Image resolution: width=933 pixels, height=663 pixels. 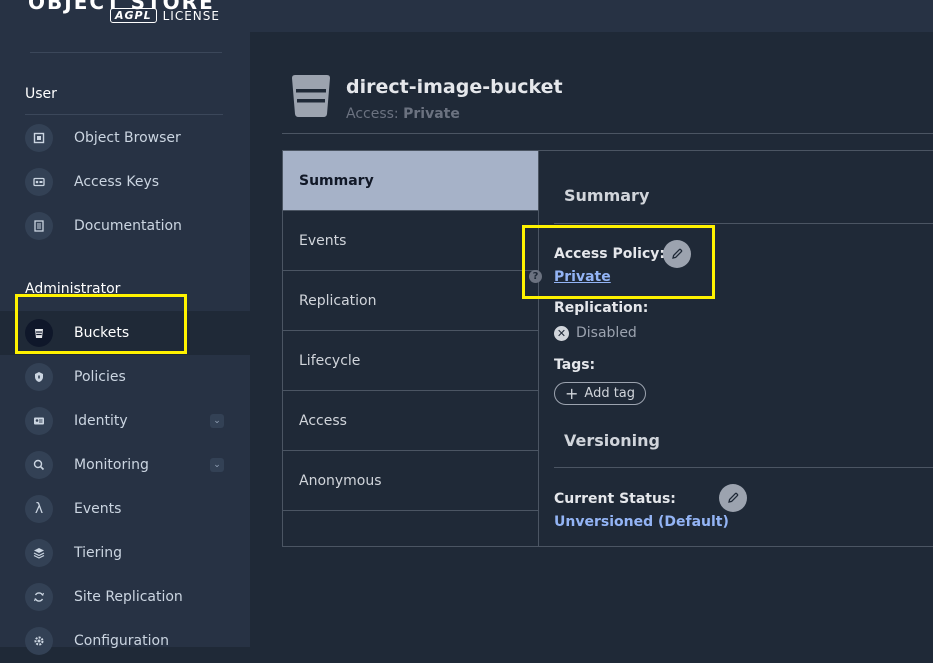 I want to click on sidebar-item-access-keys: Access Keys, so click(x=125, y=182).